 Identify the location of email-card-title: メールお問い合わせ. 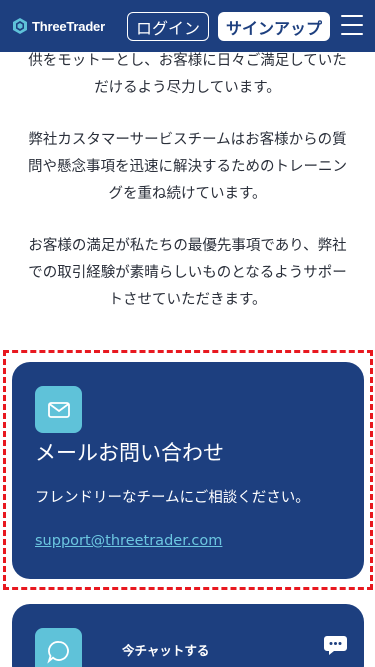
(129, 453).